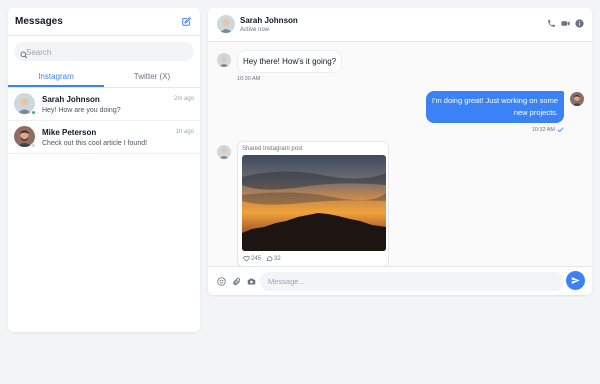 The height and width of the screenshot is (384, 600). What do you see at coordinates (246, 258) in the screenshot?
I see `heart-icon` at bounding box center [246, 258].